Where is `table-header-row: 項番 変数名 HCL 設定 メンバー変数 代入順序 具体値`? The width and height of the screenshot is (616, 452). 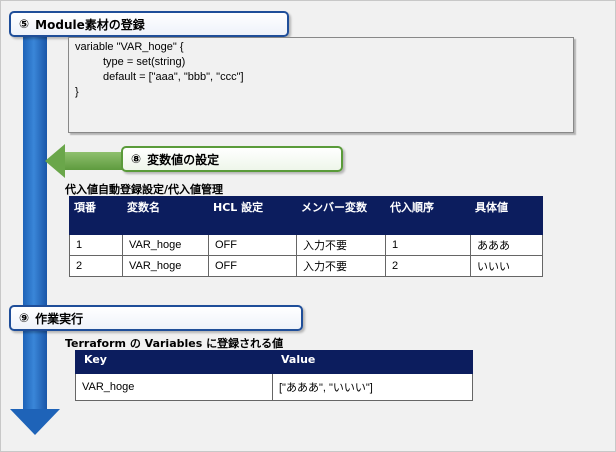 table-header-row: 項番 変数名 HCL 設定 メンバー変数 代入順序 具体値 is located at coordinates (306, 215).